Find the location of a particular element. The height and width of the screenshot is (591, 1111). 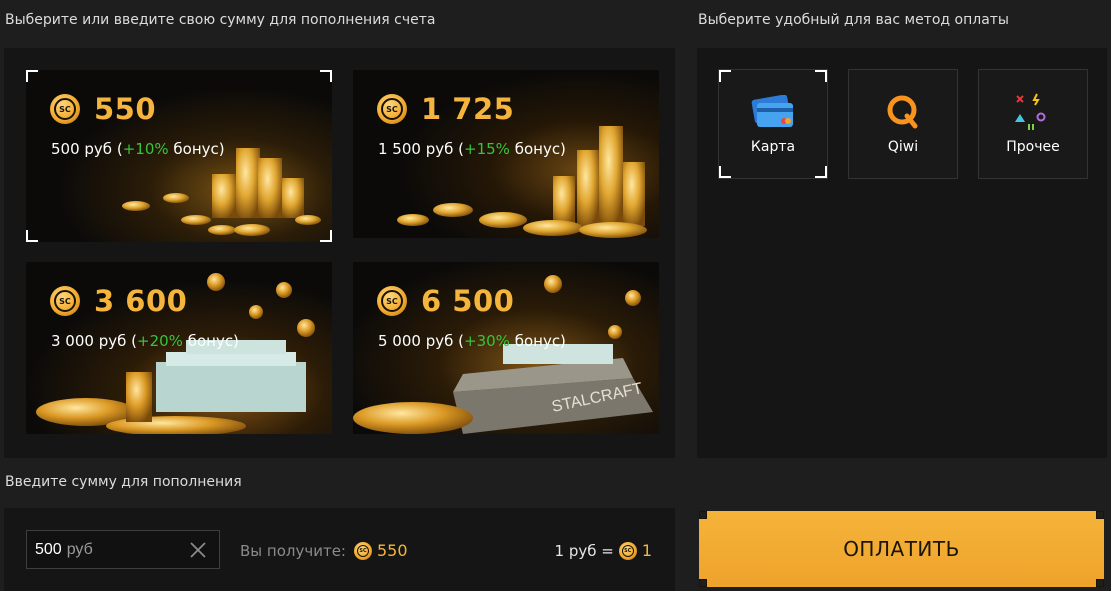

amount-input: 500 is located at coordinates (48, 550).